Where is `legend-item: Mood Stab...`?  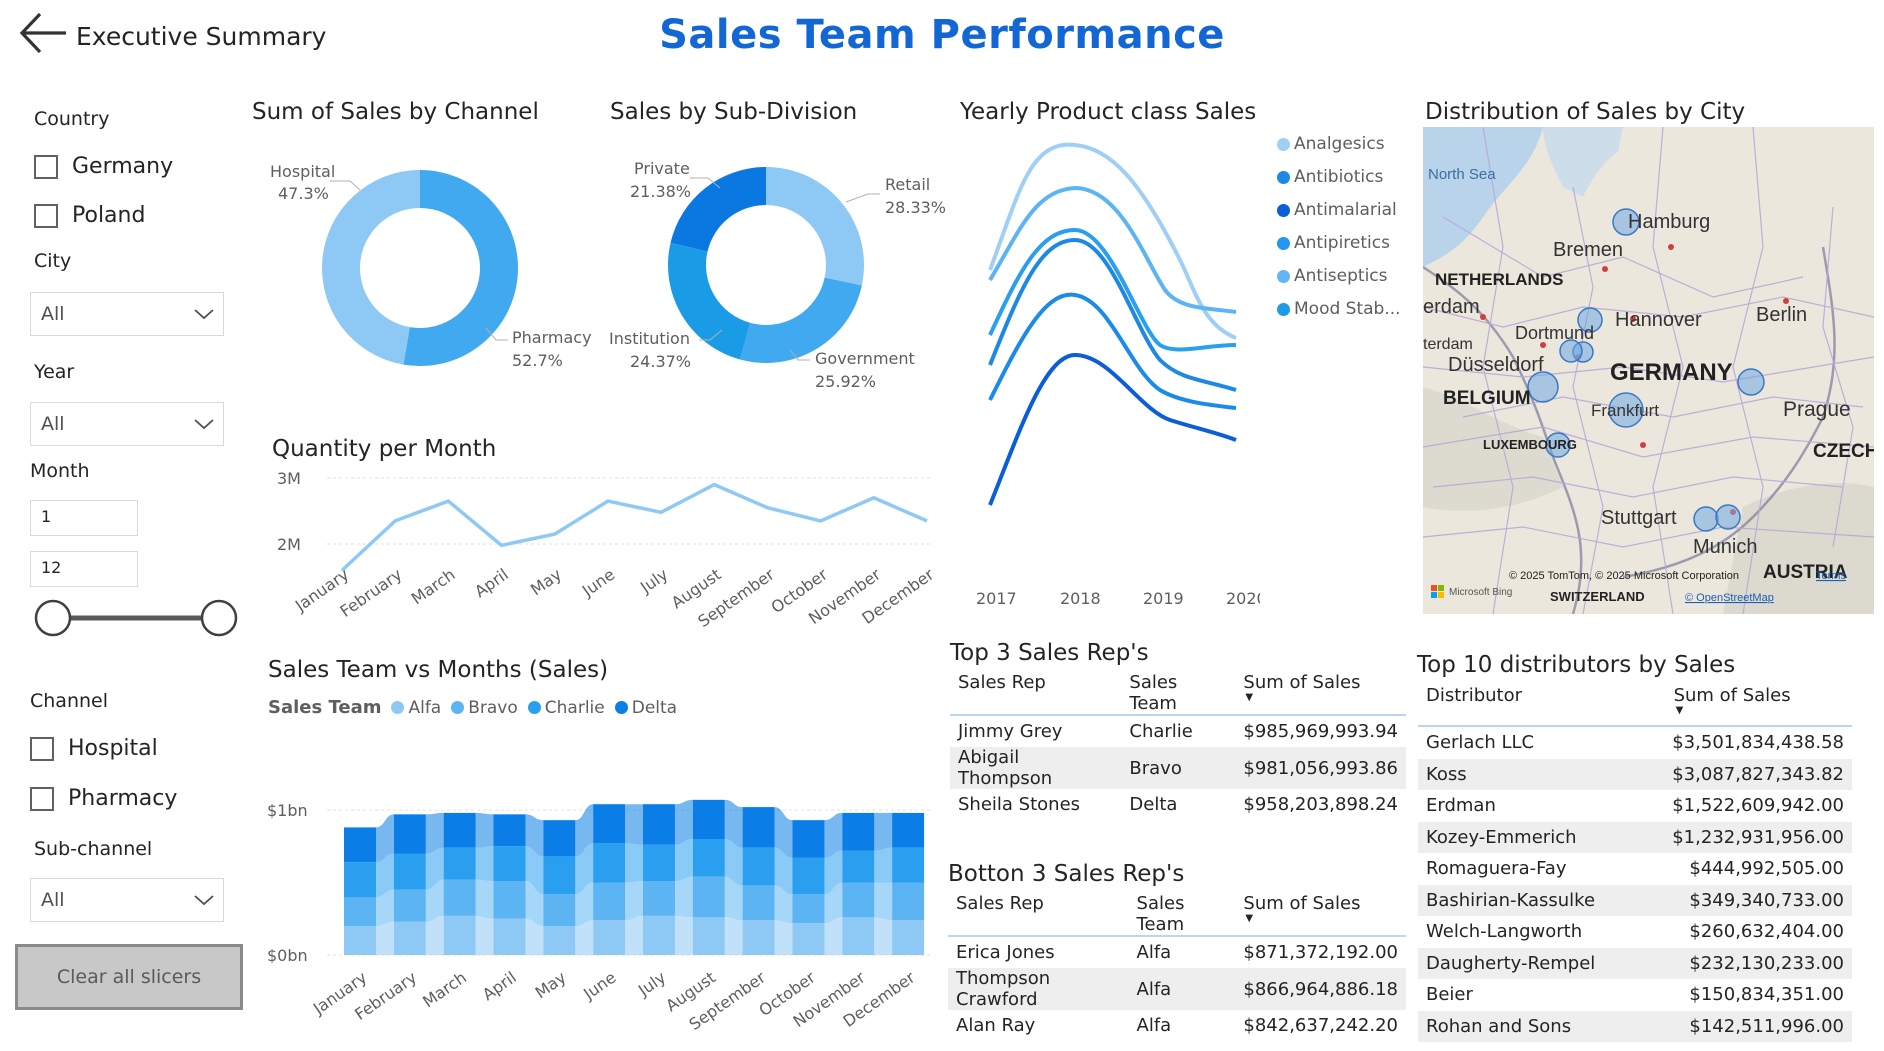 legend-item: Mood Stab... is located at coordinates (1339, 309).